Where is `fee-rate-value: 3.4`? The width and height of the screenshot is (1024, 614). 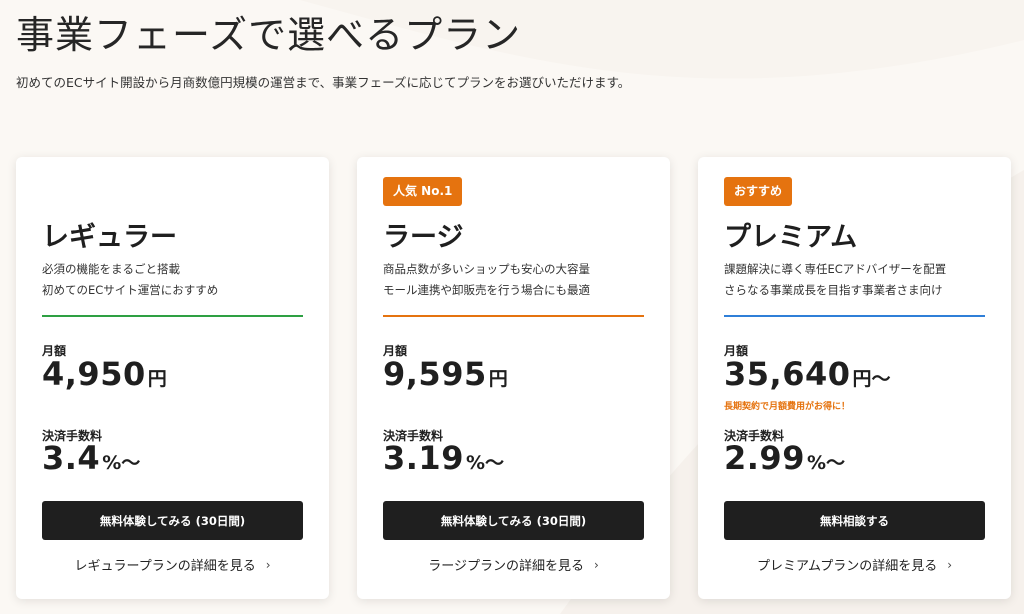 fee-rate-value: 3.4 is located at coordinates (71, 458).